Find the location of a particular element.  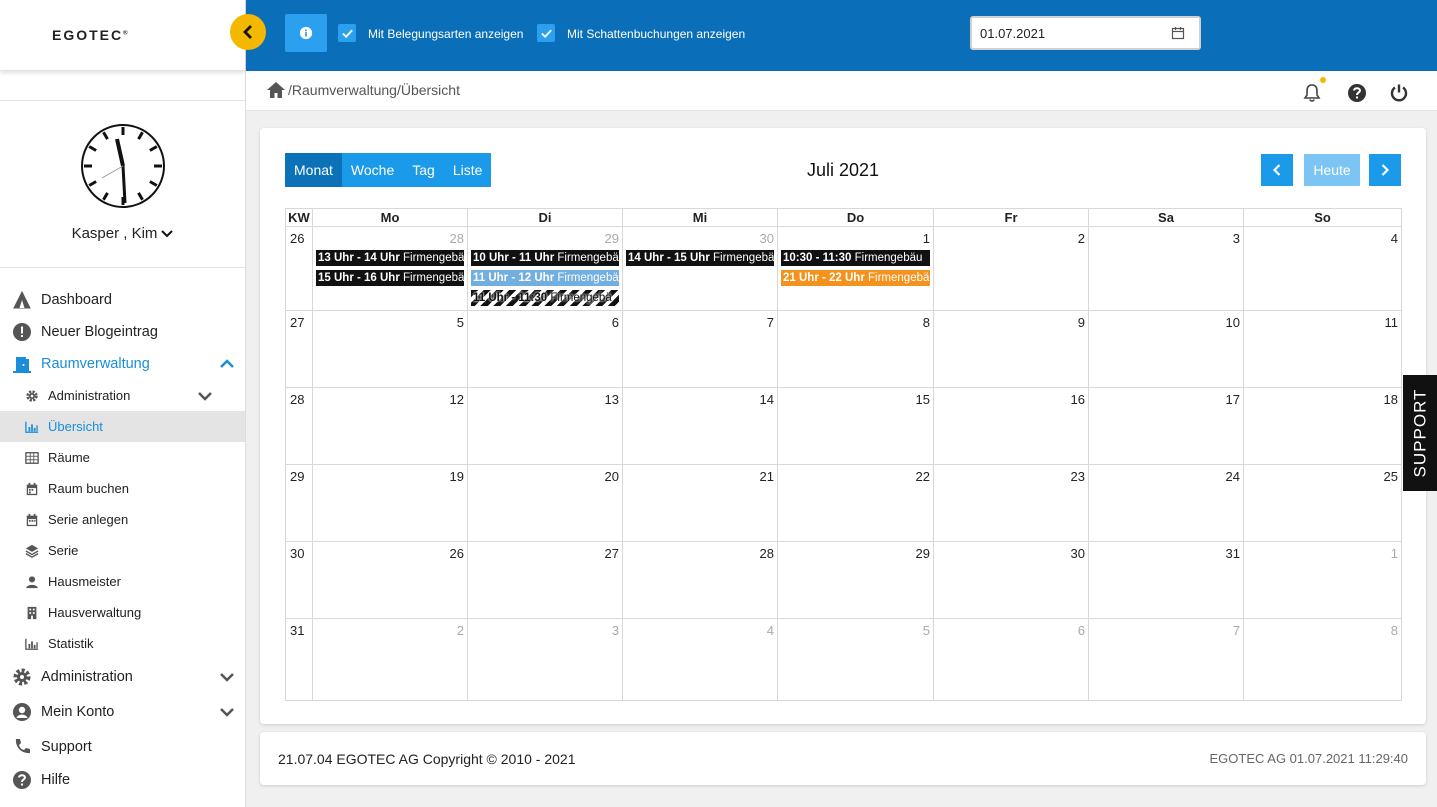

sidebar-item-blog: Neuer Blogeintrag is located at coordinates (122, 332).